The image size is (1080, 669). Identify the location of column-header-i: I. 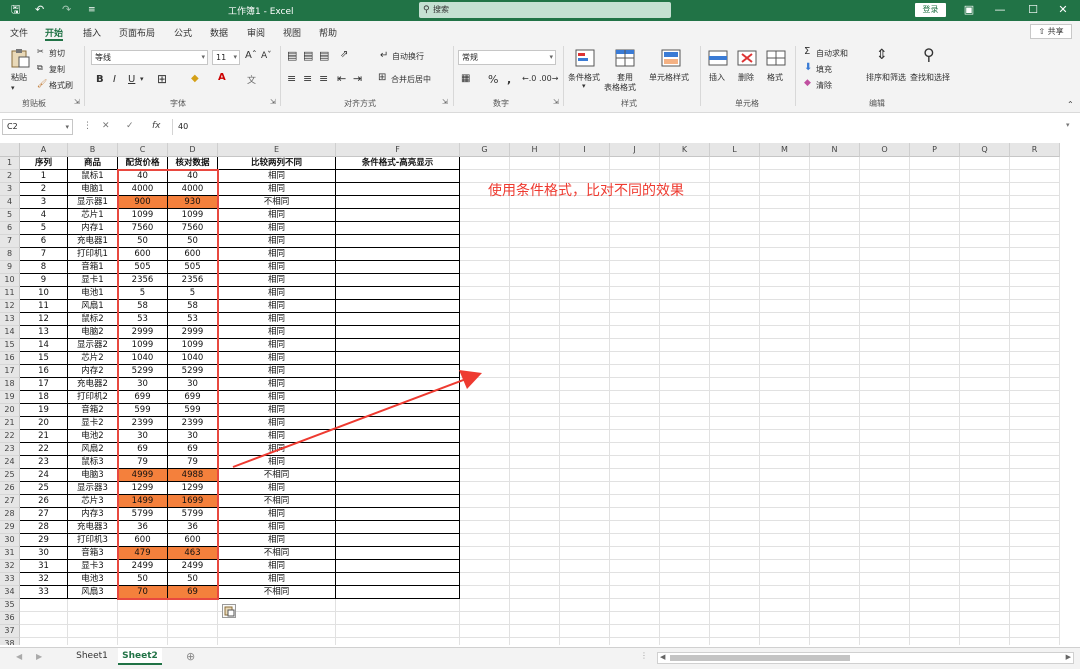
(585, 150).